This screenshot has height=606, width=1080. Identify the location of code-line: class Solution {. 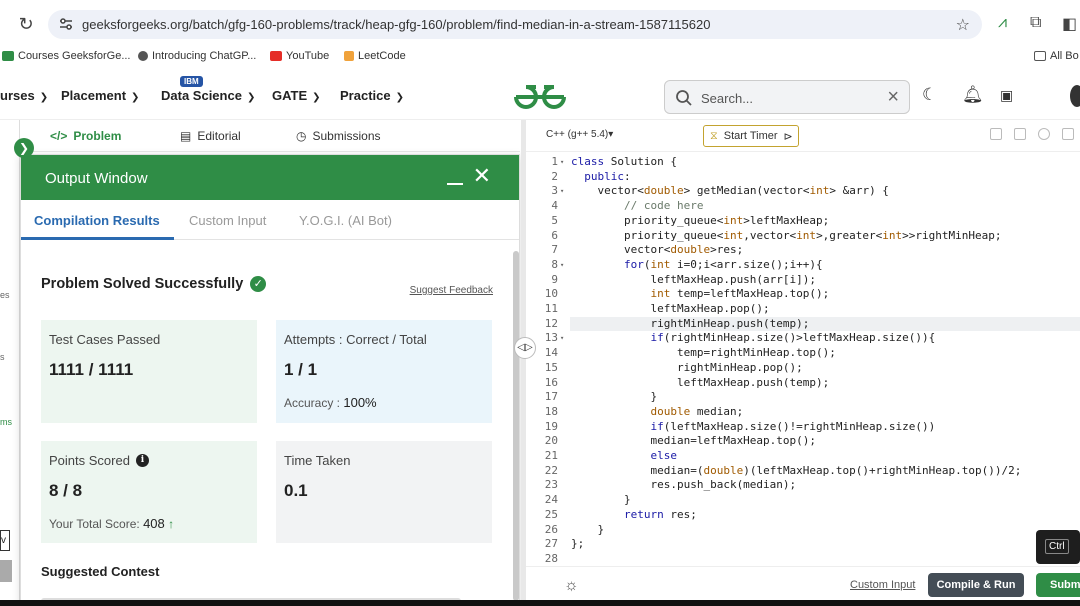
(624, 162).